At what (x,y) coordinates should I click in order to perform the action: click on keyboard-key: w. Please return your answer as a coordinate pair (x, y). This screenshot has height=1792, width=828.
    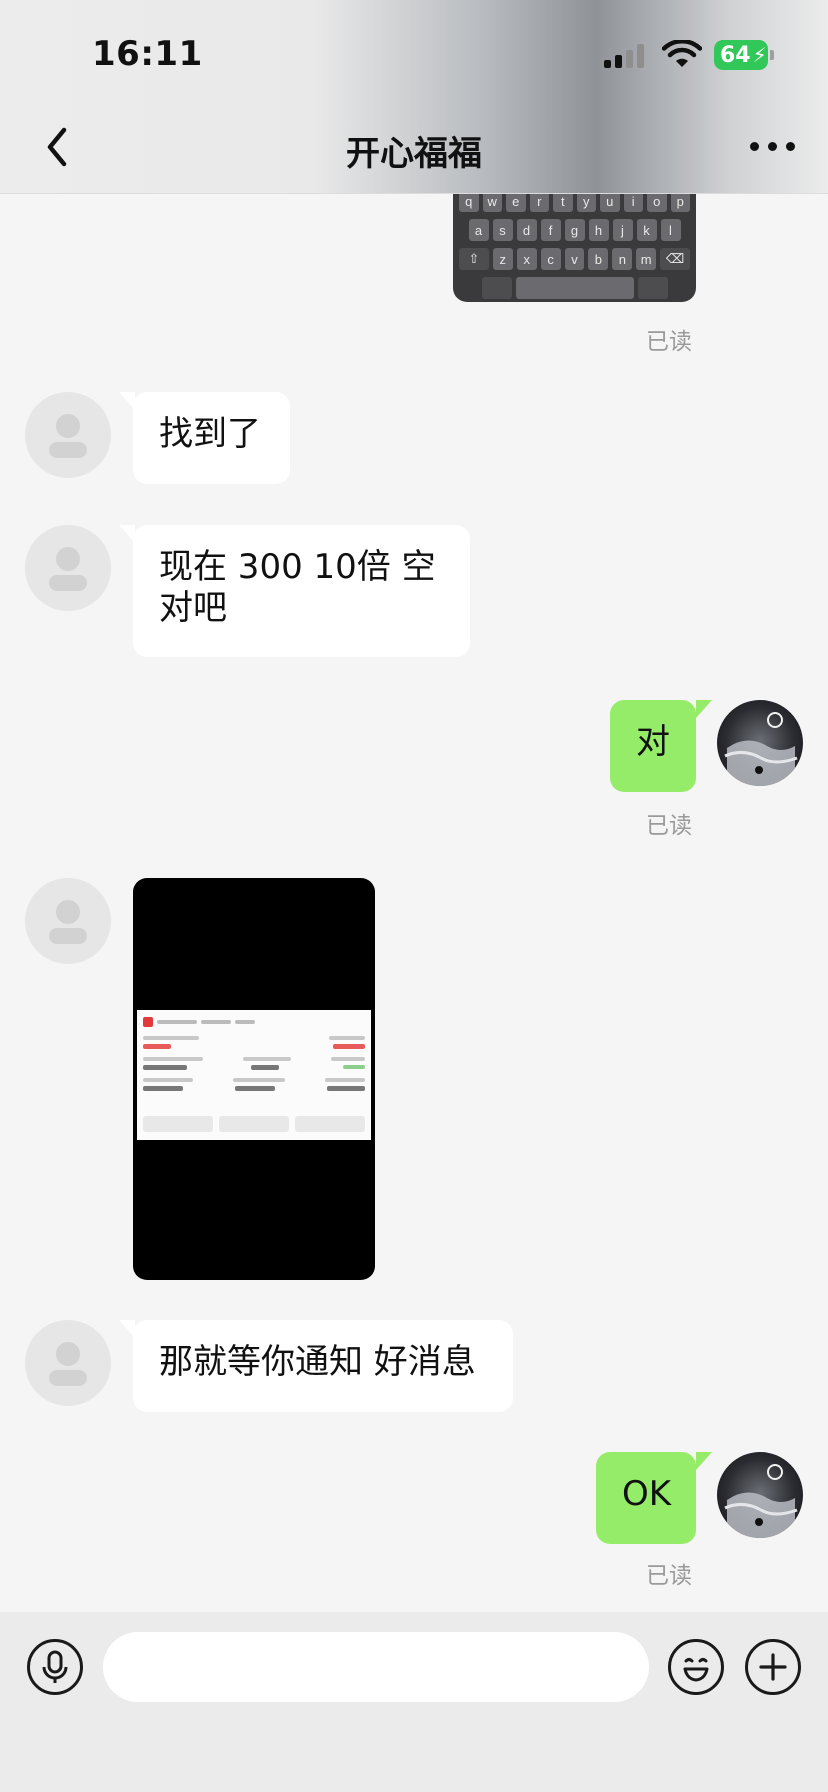
    Looking at the image, I should click on (492, 203).